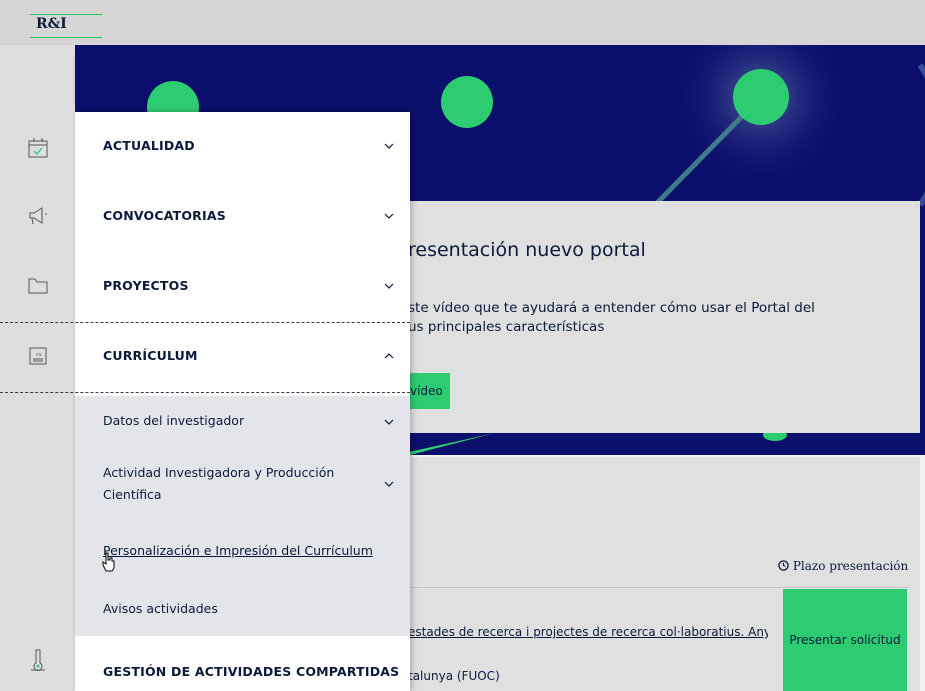  I want to click on menu-item-label: PROYECTOS, so click(146, 285).